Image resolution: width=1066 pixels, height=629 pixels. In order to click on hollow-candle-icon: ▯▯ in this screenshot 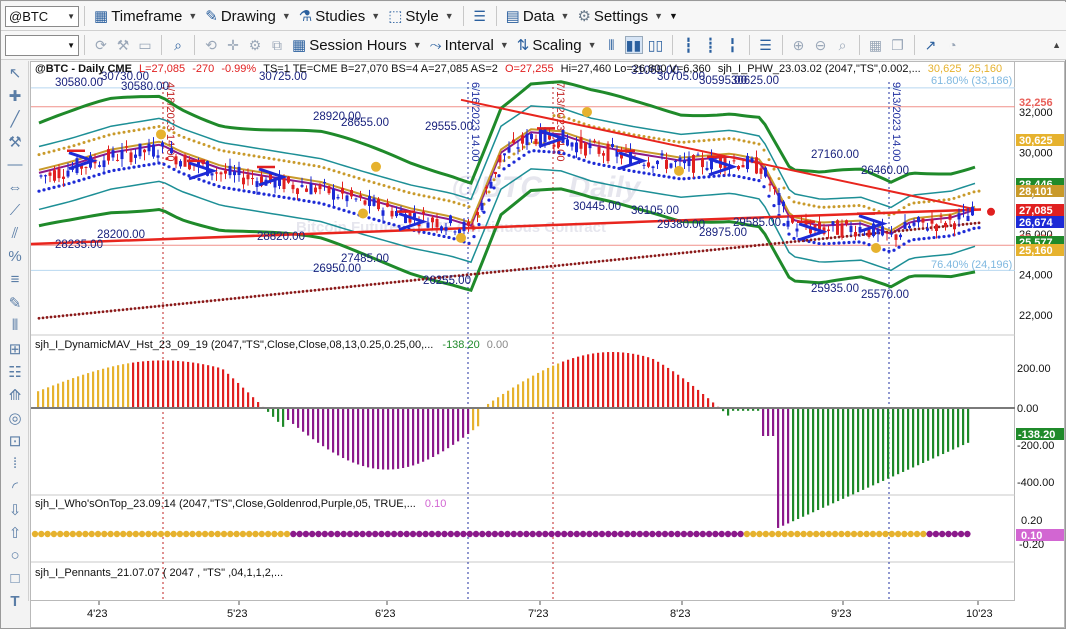, I will do `click(656, 45)`.